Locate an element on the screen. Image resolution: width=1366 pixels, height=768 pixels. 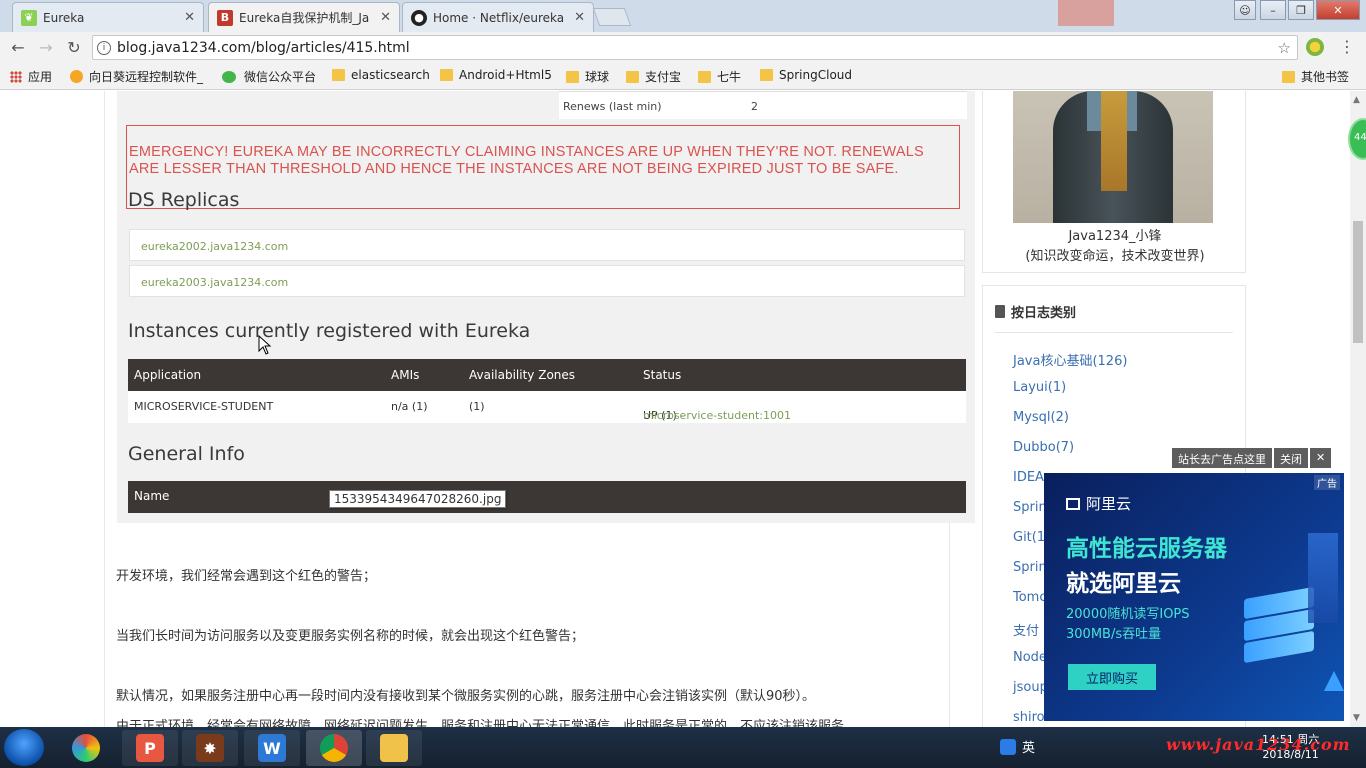
general-info-title: General Info is located at coordinates (186, 454).